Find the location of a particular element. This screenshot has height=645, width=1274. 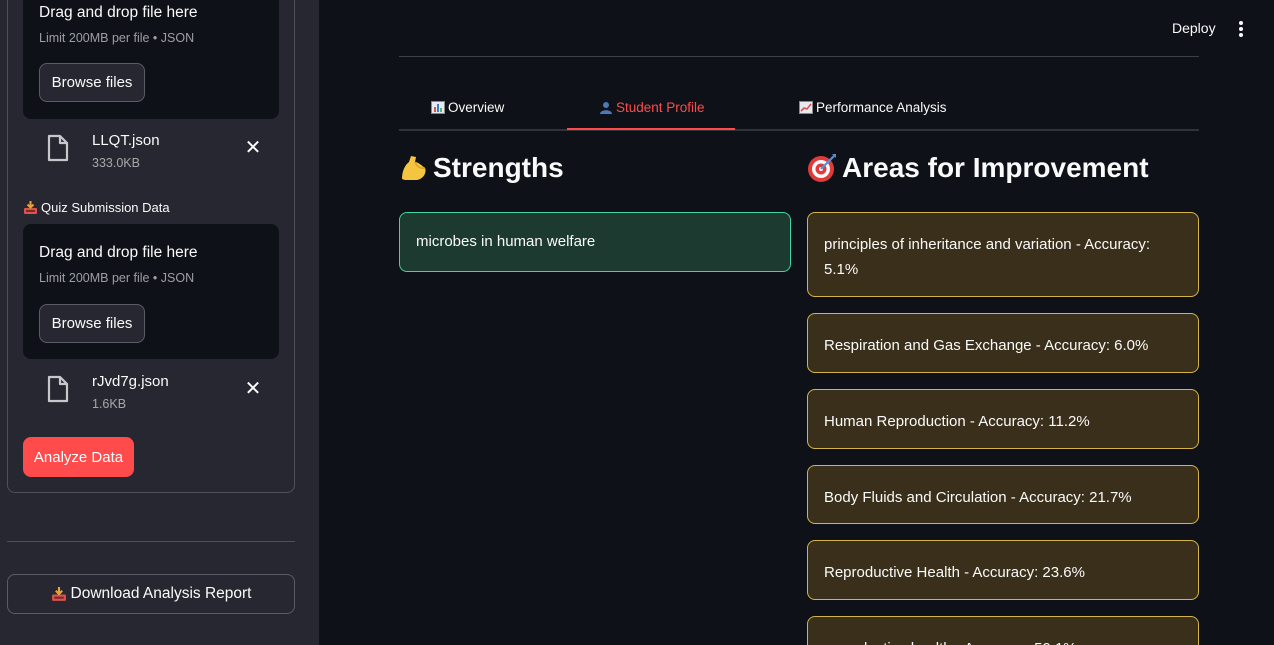

improvement-item: Human Reproduction - Accuracy: 11.2% is located at coordinates (1003, 419).